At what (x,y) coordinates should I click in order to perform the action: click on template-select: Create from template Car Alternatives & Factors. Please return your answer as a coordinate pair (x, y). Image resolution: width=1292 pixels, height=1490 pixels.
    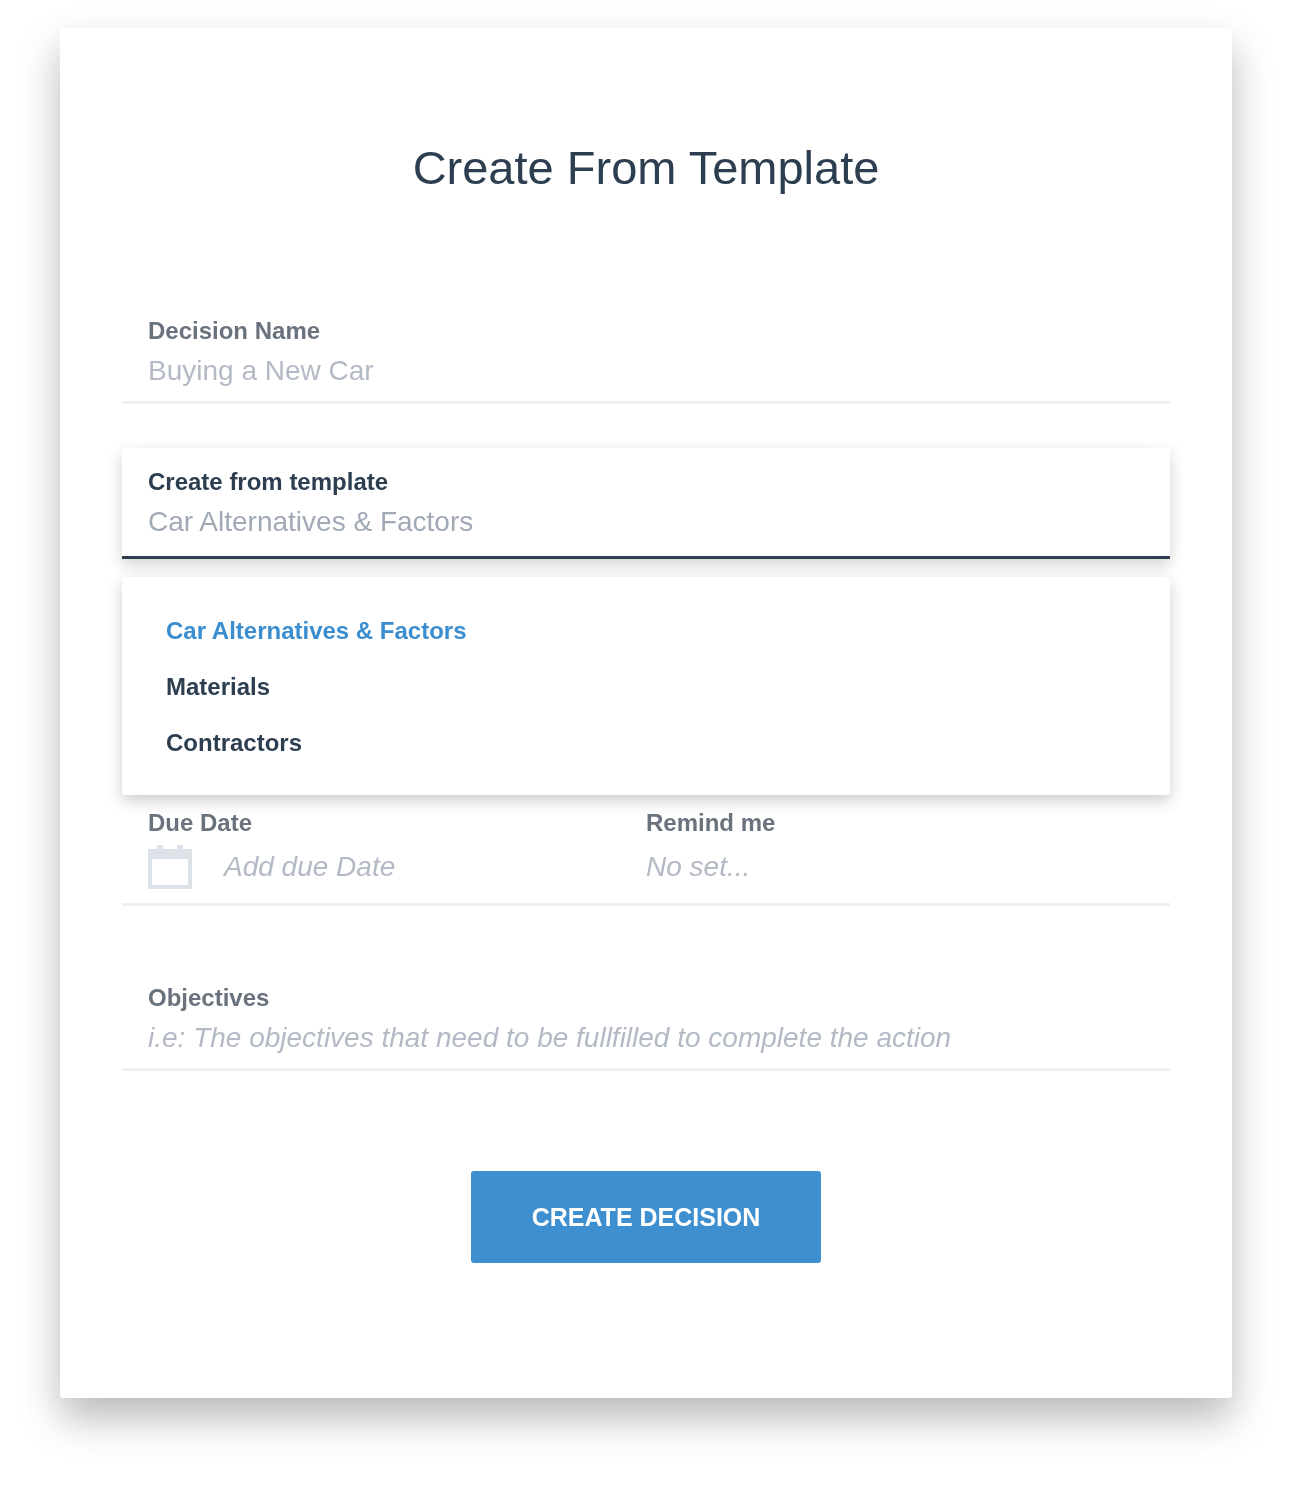
    Looking at the image, I should click on (646, 503).